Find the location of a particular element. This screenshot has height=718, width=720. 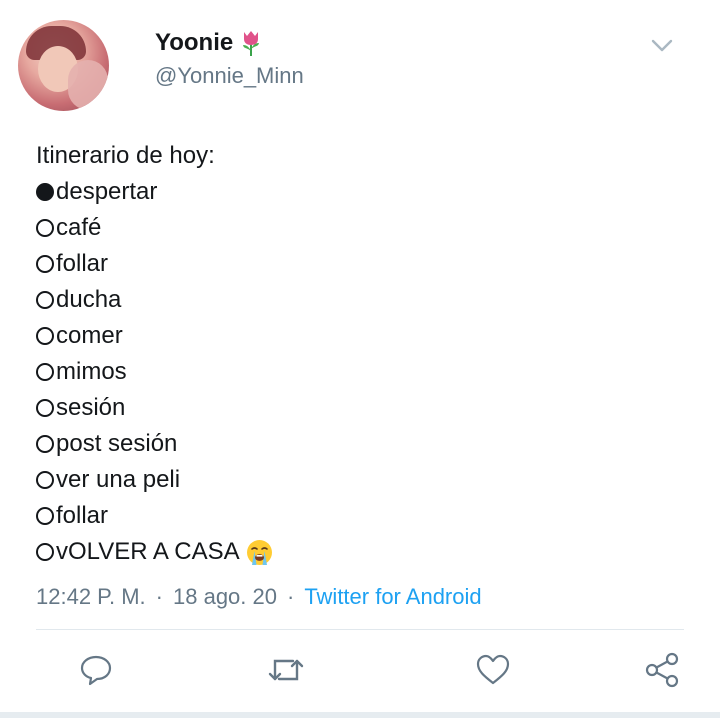

bottom-separator is located at coordinates (360, 715).